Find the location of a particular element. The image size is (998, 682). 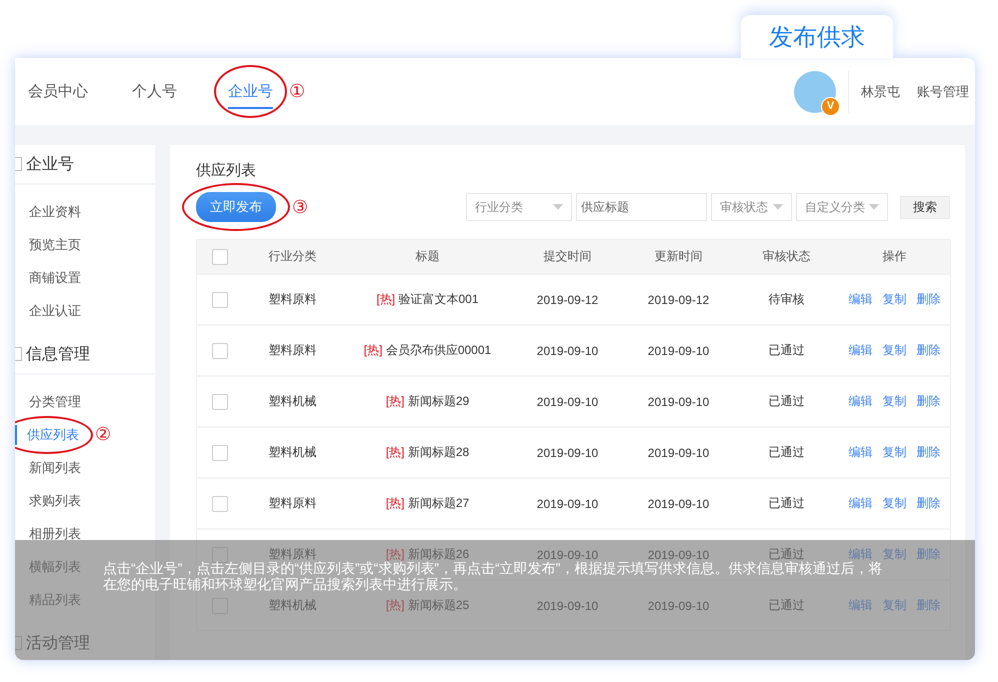

vip-badge: V is located at coordinates (830, 106).